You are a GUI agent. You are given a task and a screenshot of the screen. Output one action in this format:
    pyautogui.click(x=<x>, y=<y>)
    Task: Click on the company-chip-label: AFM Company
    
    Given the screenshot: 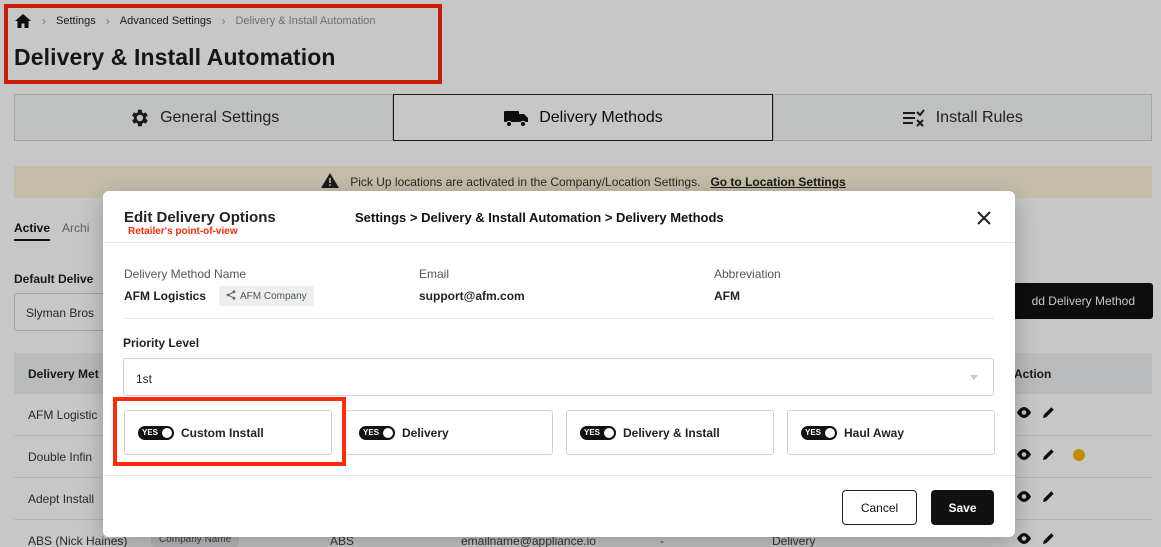 What is the action you would take?
    pyautogui.click(x=273, y=296)
    